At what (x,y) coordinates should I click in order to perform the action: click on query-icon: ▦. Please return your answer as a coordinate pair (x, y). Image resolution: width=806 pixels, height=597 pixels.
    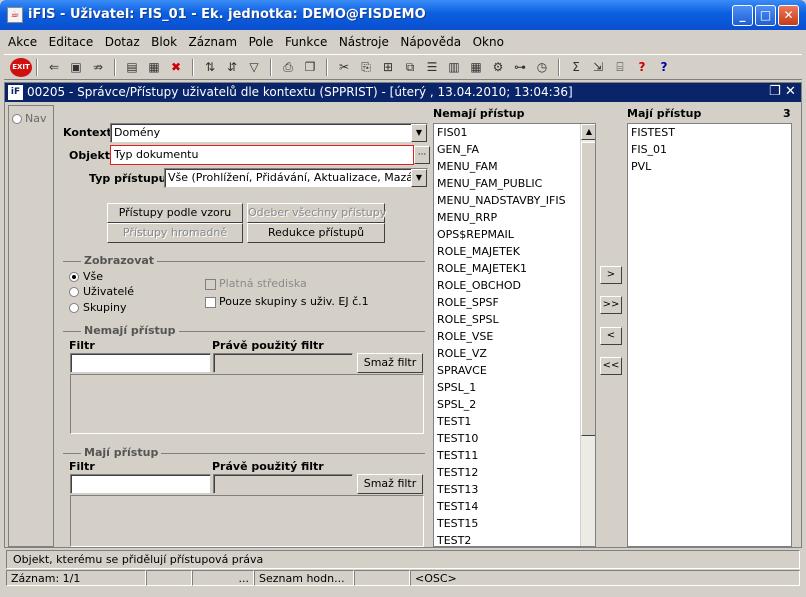
    Looking at the image, I should click on (154, 67).